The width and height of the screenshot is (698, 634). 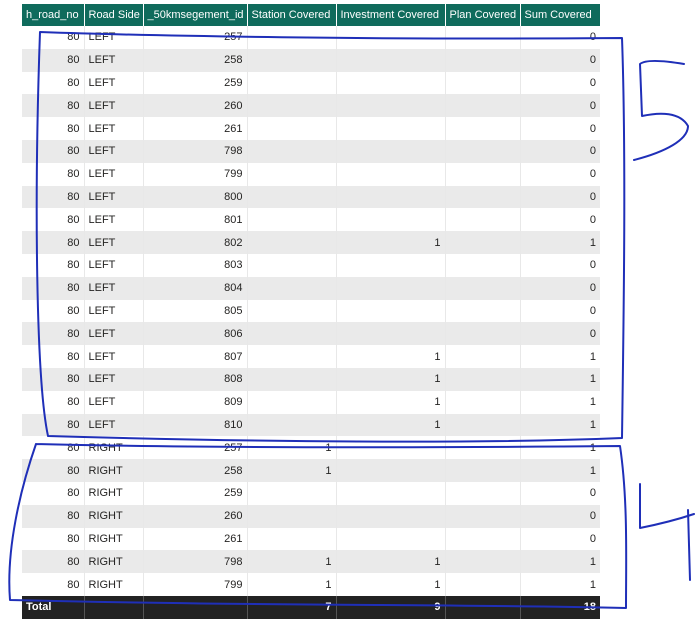 I want to click on cell-segment-id: 809, so click(x=195, y=402).